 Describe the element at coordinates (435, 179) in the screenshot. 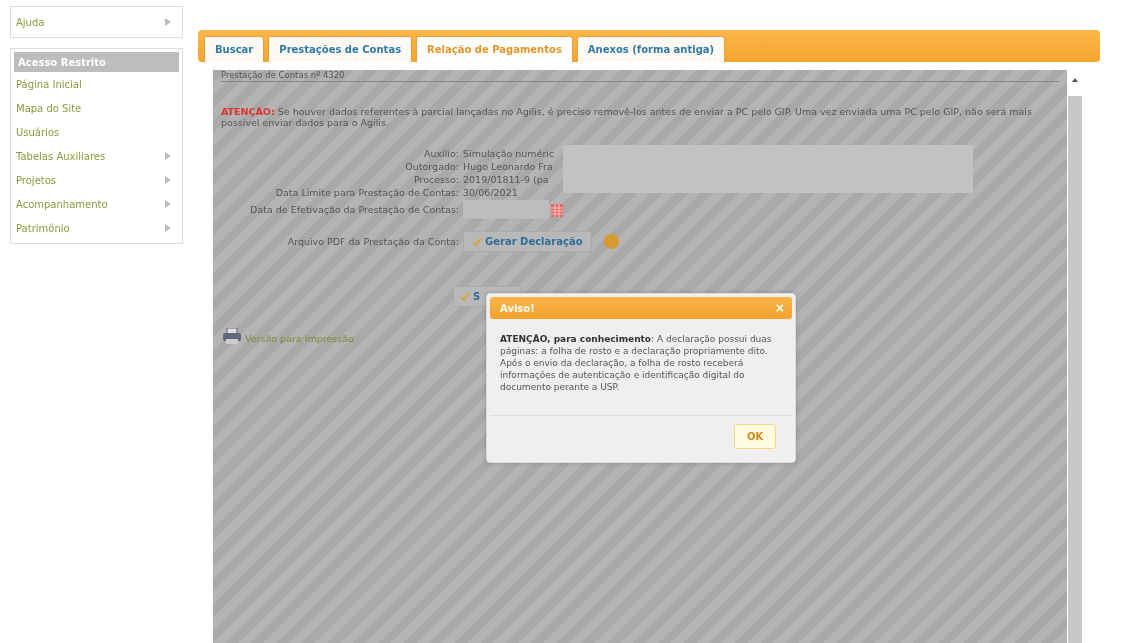

I see `field-label: Processo:` at that location.